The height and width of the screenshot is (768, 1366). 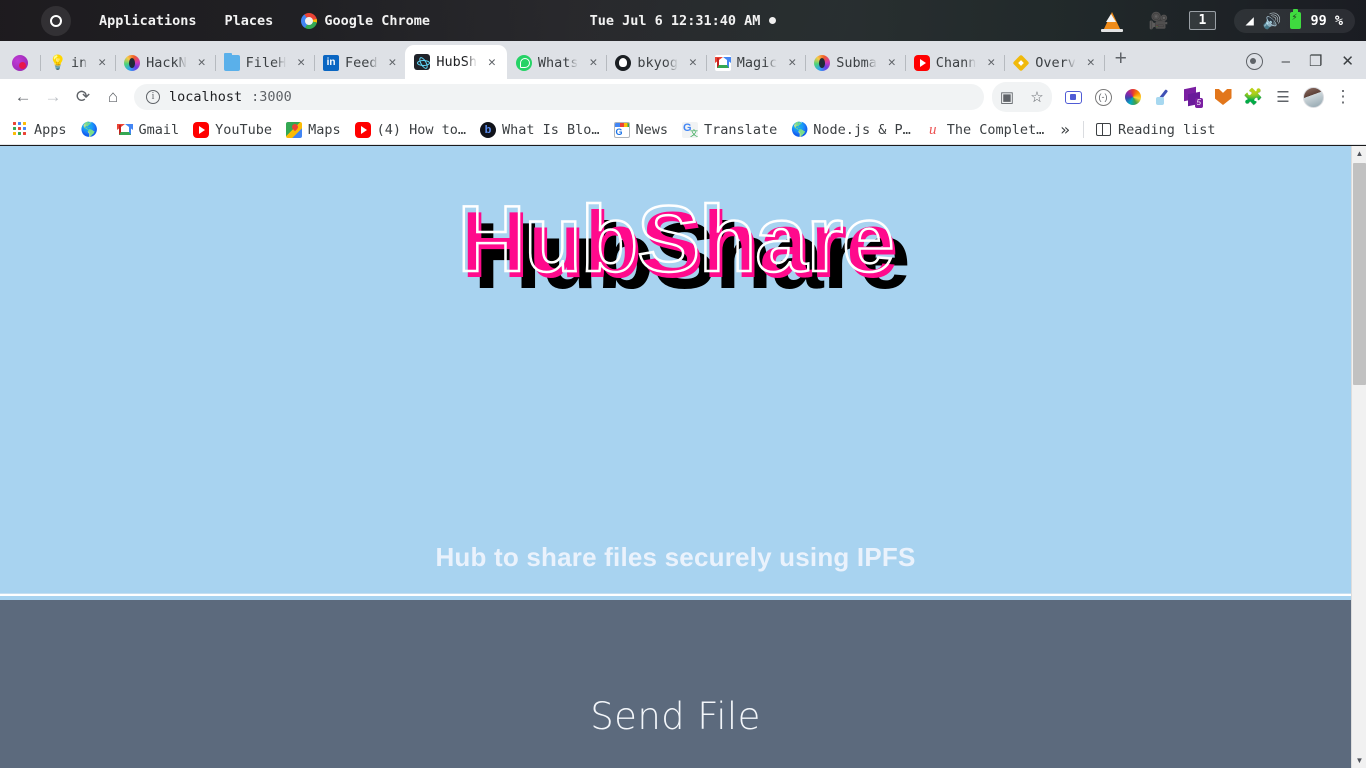 What do you see at coordinates (249, 21) in the screenshot?
I see `places-menu: Places` at bounding box center [249, 21].